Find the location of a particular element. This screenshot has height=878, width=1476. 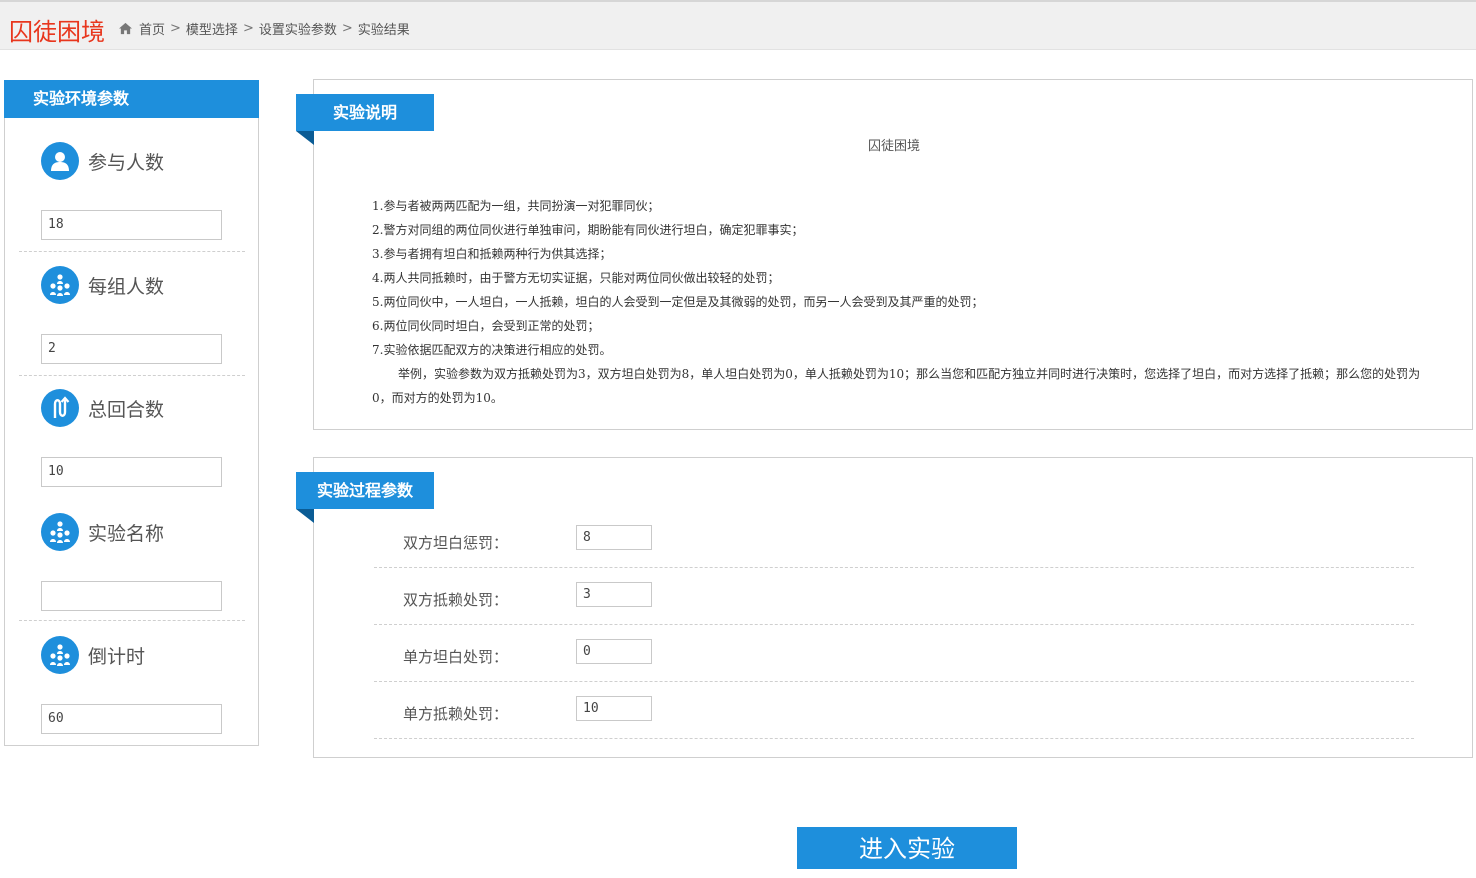

process-label: 单方抵赖处罚： is located at coordinates (456, 714).